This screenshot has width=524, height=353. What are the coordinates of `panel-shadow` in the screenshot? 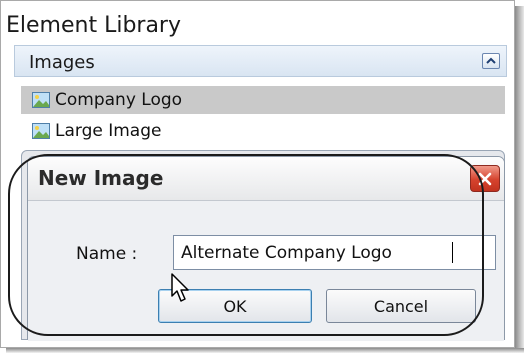 It's located at (519, 179).